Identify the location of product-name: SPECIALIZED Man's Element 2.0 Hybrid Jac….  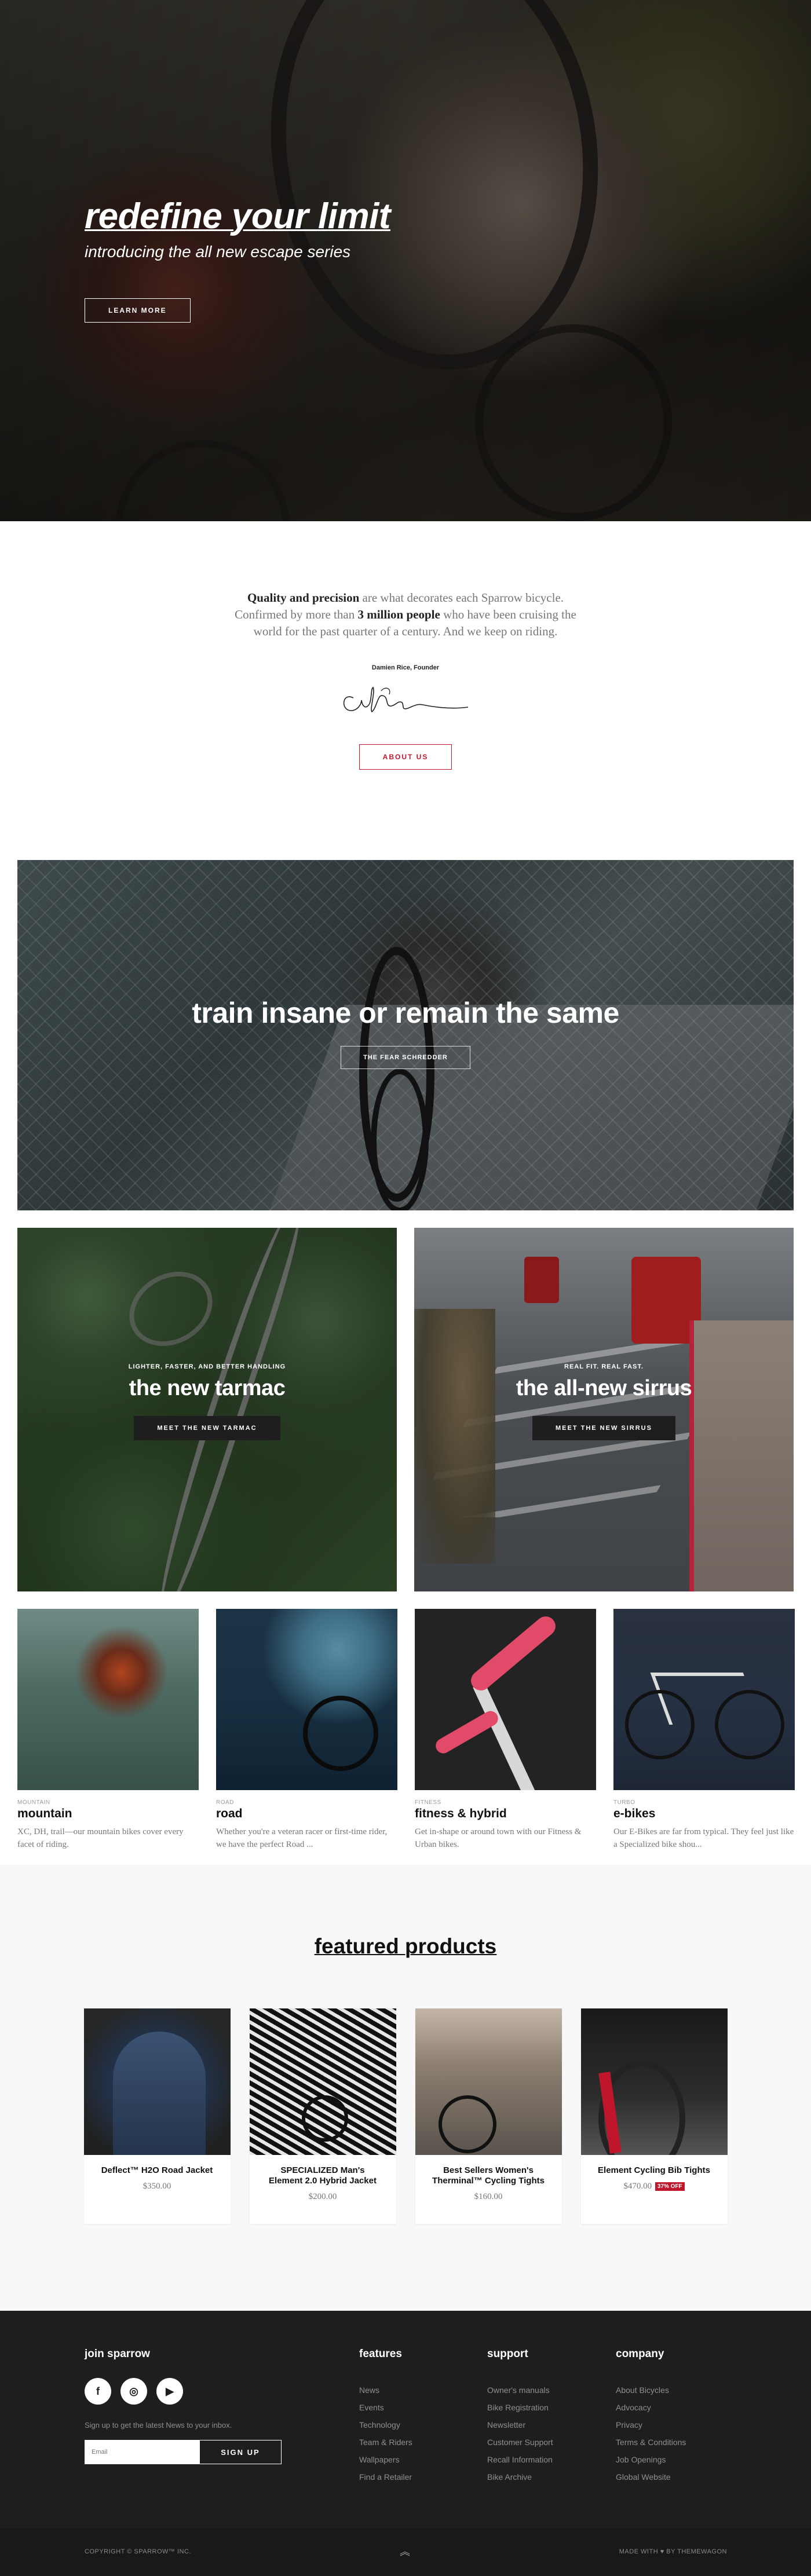
(323, 2175).